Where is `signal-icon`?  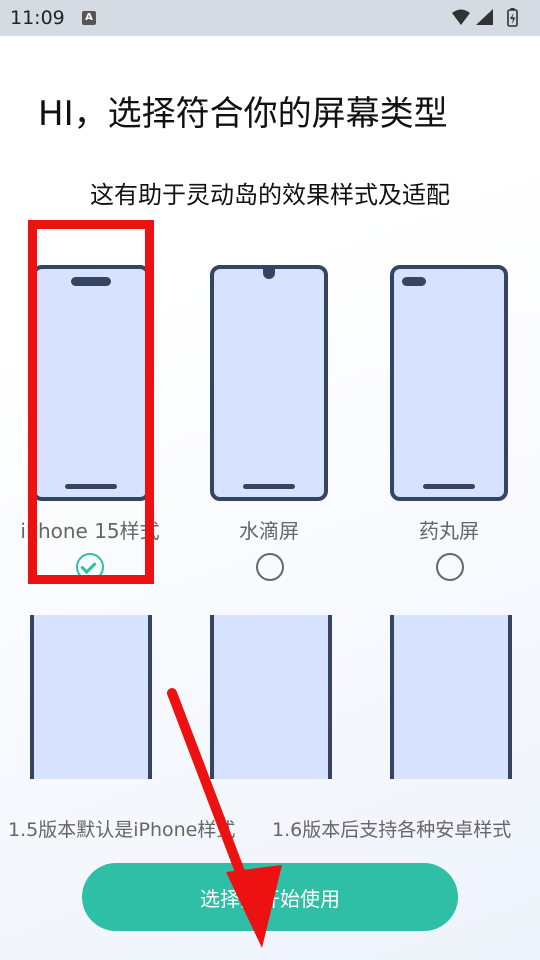 signal-icon is located at coordinates (484, 17).